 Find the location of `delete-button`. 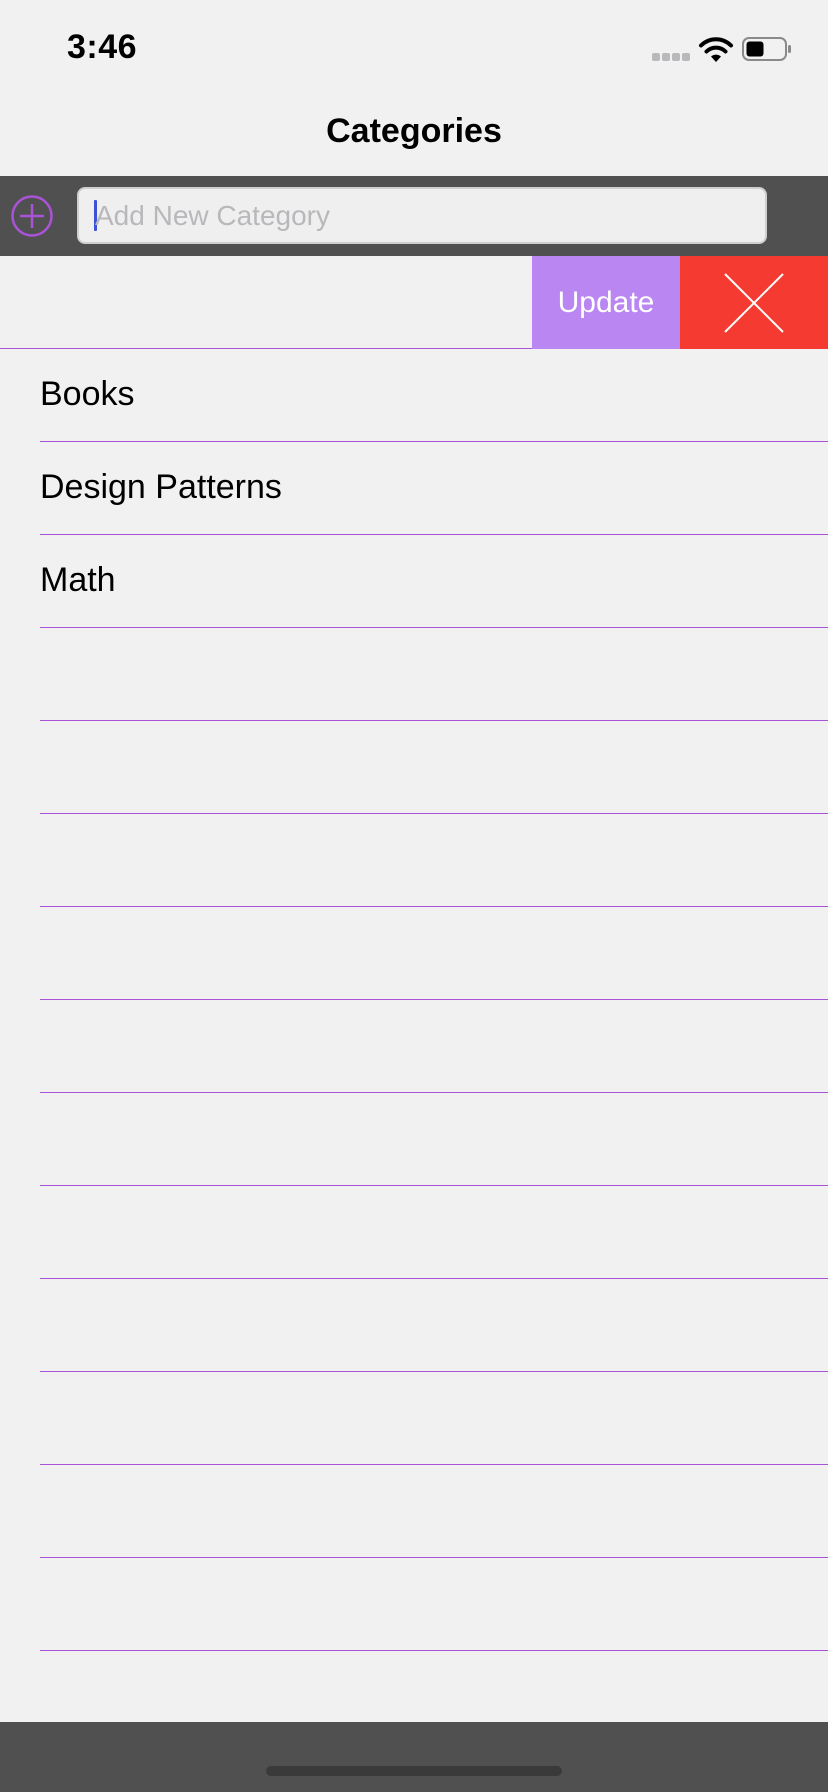

delete-button is located at coordinates (754, 302).